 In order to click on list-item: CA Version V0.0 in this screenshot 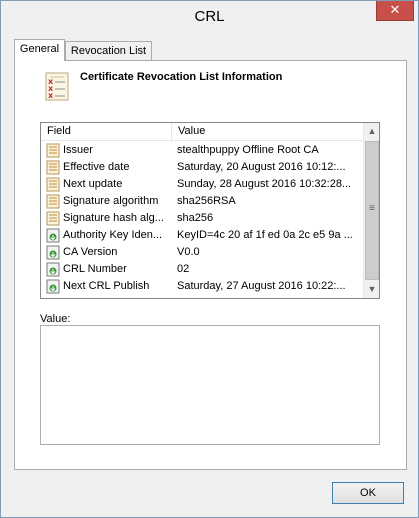, I will do `click(202, 252)`.